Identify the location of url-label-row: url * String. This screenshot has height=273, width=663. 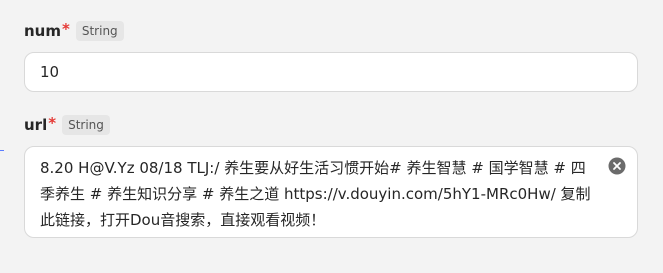
(331, 125).